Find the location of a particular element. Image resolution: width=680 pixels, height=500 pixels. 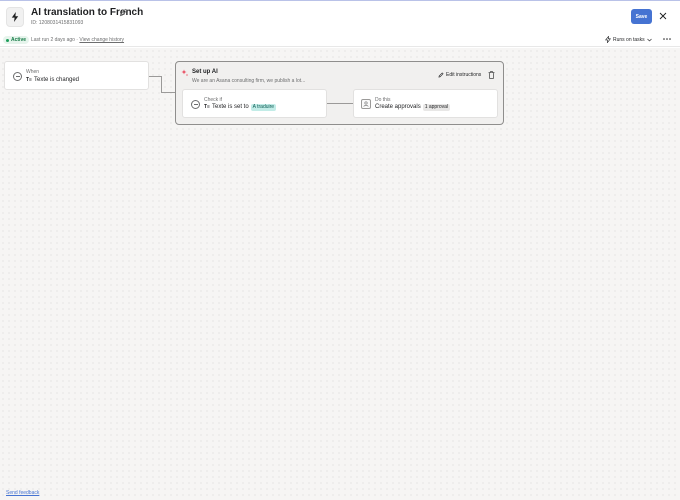

trigger-label: When is located at coordinates (33, 72).